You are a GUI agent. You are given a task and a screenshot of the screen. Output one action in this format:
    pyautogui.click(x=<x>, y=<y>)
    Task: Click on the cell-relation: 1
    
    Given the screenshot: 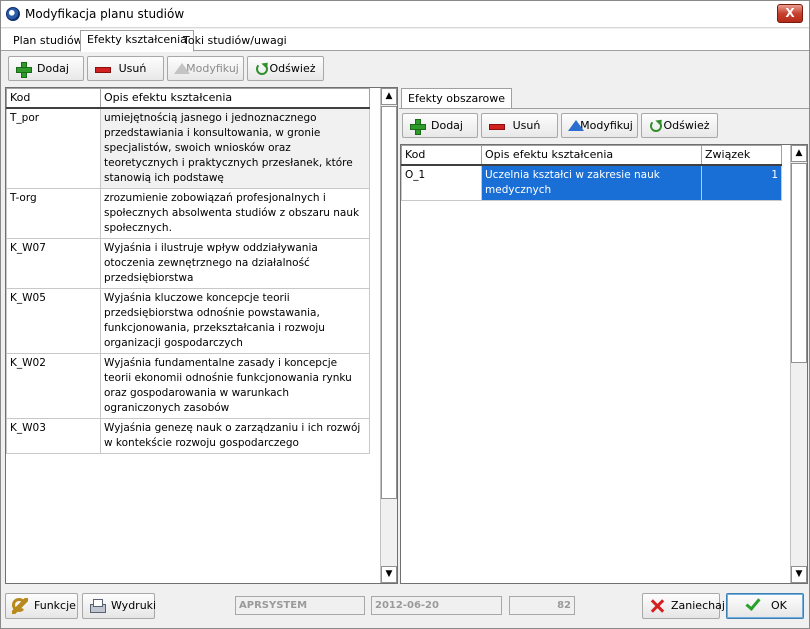 What is the action you would take?
    pyautogui.click(x=741, y=182)
    